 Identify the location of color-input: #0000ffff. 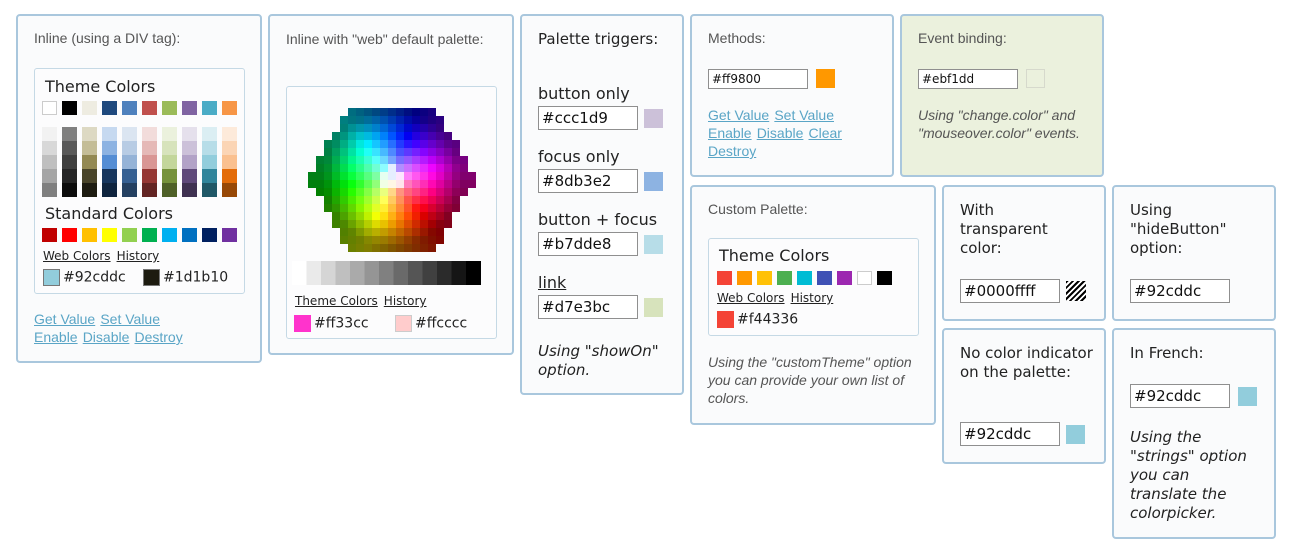
(1010, 291).